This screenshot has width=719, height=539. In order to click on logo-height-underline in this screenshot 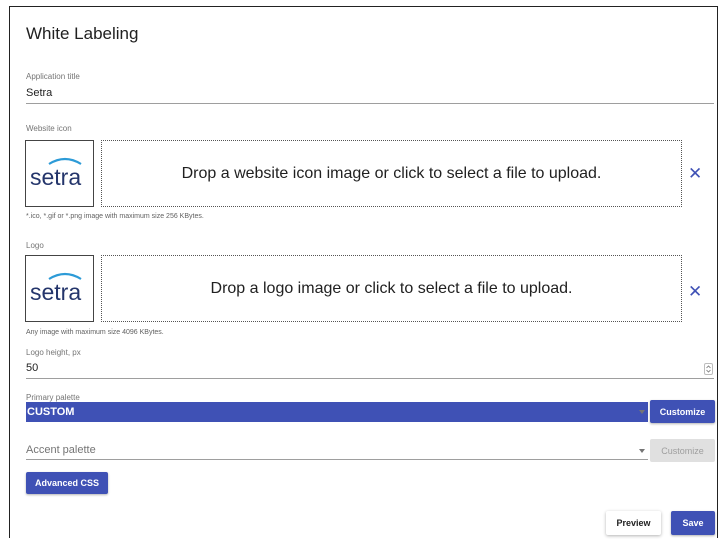, I will do `click(370, 378)`.